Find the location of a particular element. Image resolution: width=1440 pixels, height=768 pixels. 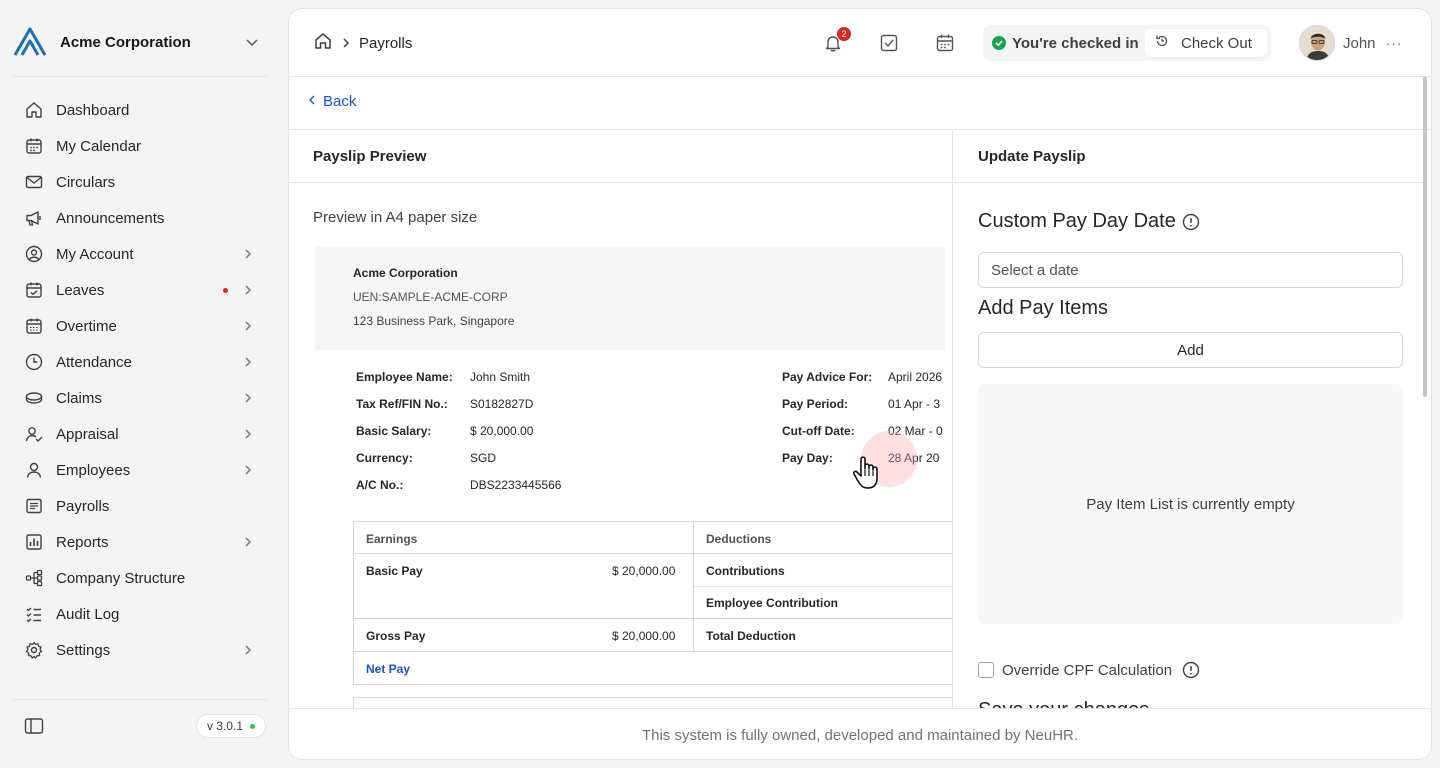

sidebar-toggle-icon is located at coordinates (34, 726).